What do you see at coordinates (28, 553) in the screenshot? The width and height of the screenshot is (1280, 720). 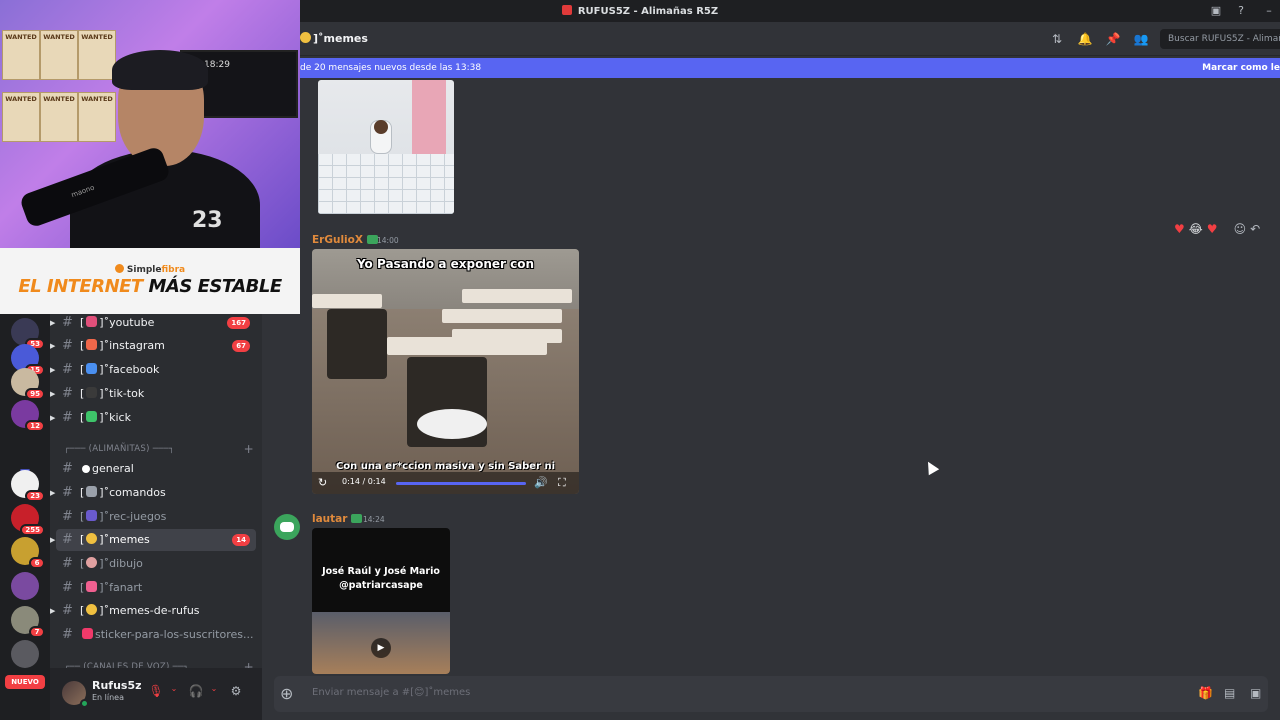 I see `server-icon: 6` at bounding box center [28, 553].